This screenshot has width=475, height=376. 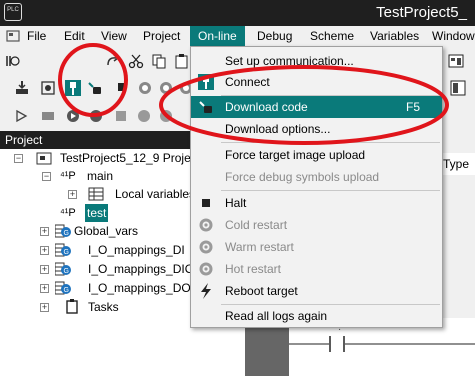 I want to click on menu-online: On-line, so click(x=217, y=36).